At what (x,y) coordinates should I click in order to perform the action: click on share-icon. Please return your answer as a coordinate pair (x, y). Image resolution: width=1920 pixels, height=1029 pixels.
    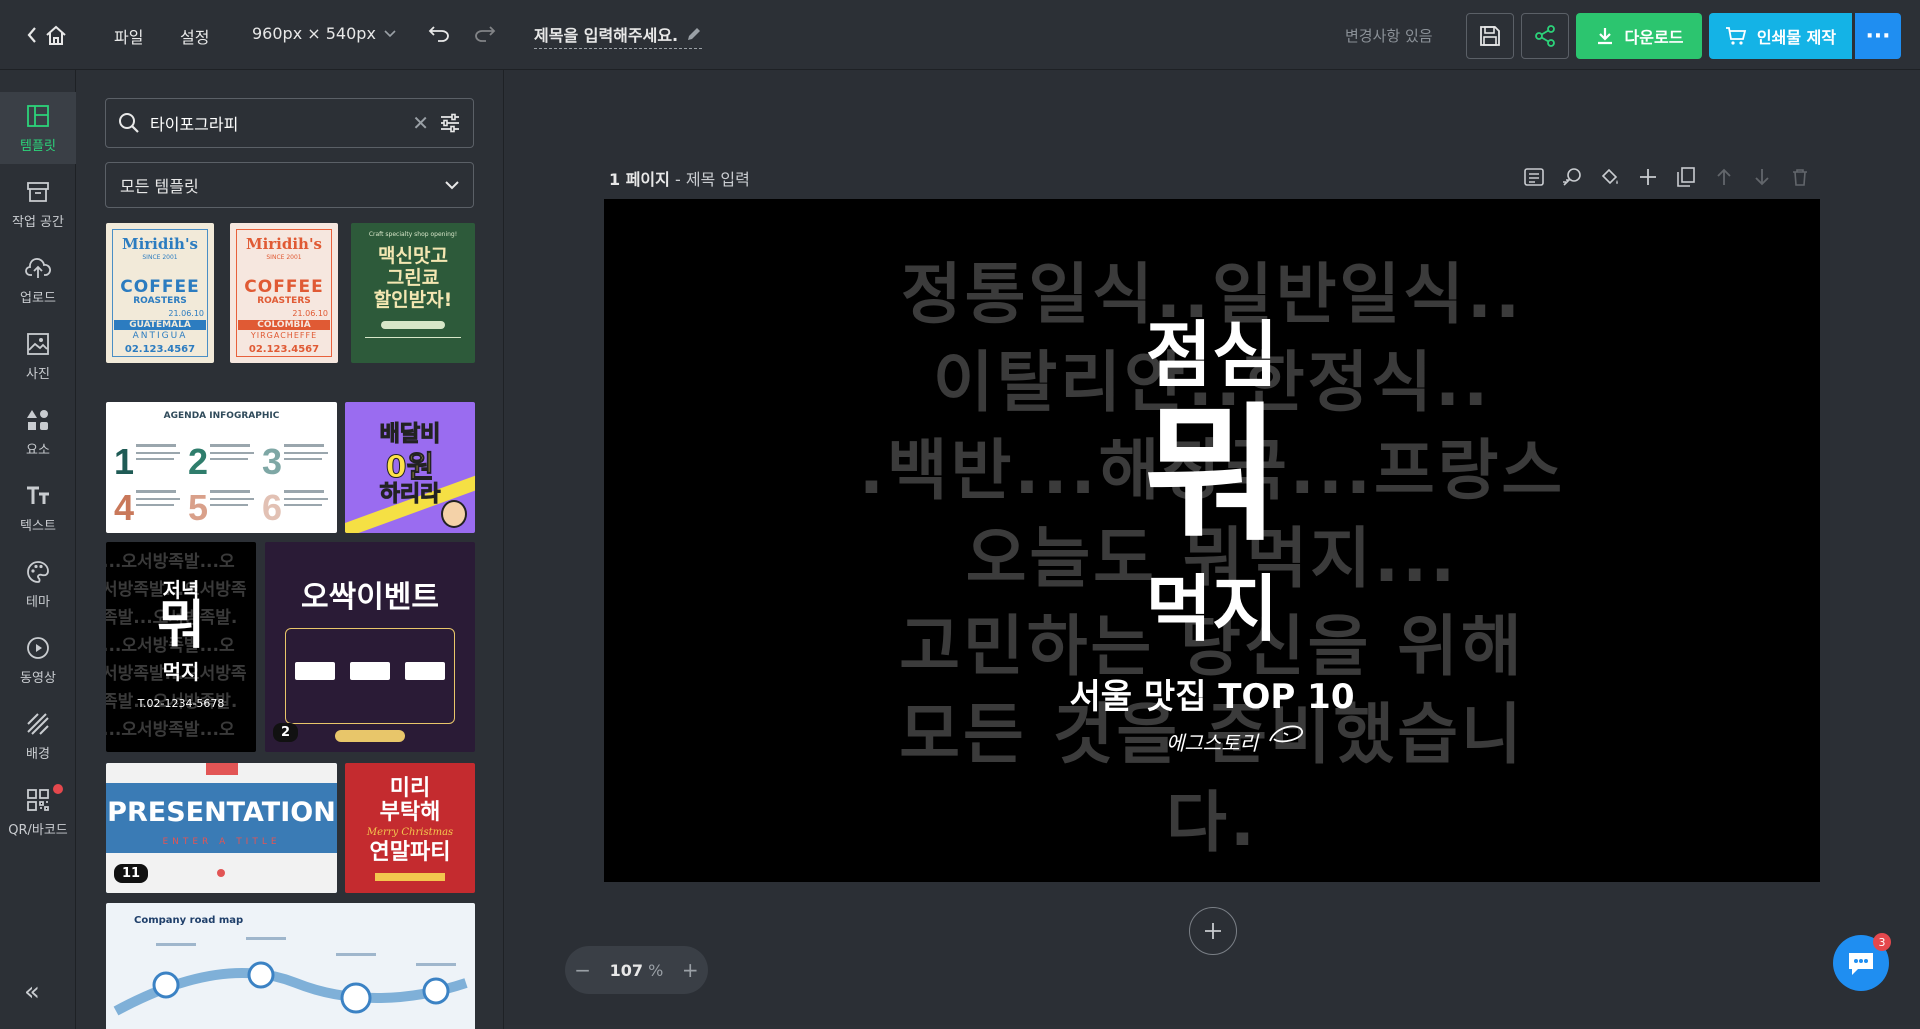
    Looking at the image, I should click on (1545, 36).